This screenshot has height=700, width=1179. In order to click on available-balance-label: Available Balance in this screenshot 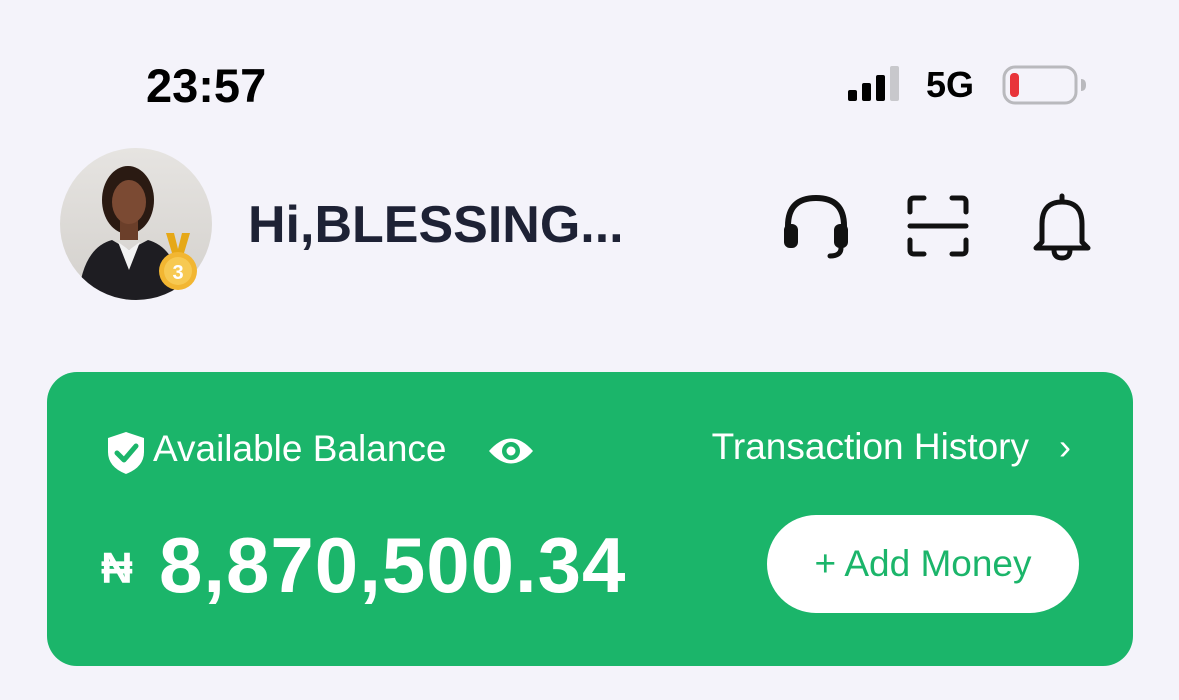, I will do `click(300, 448)`.